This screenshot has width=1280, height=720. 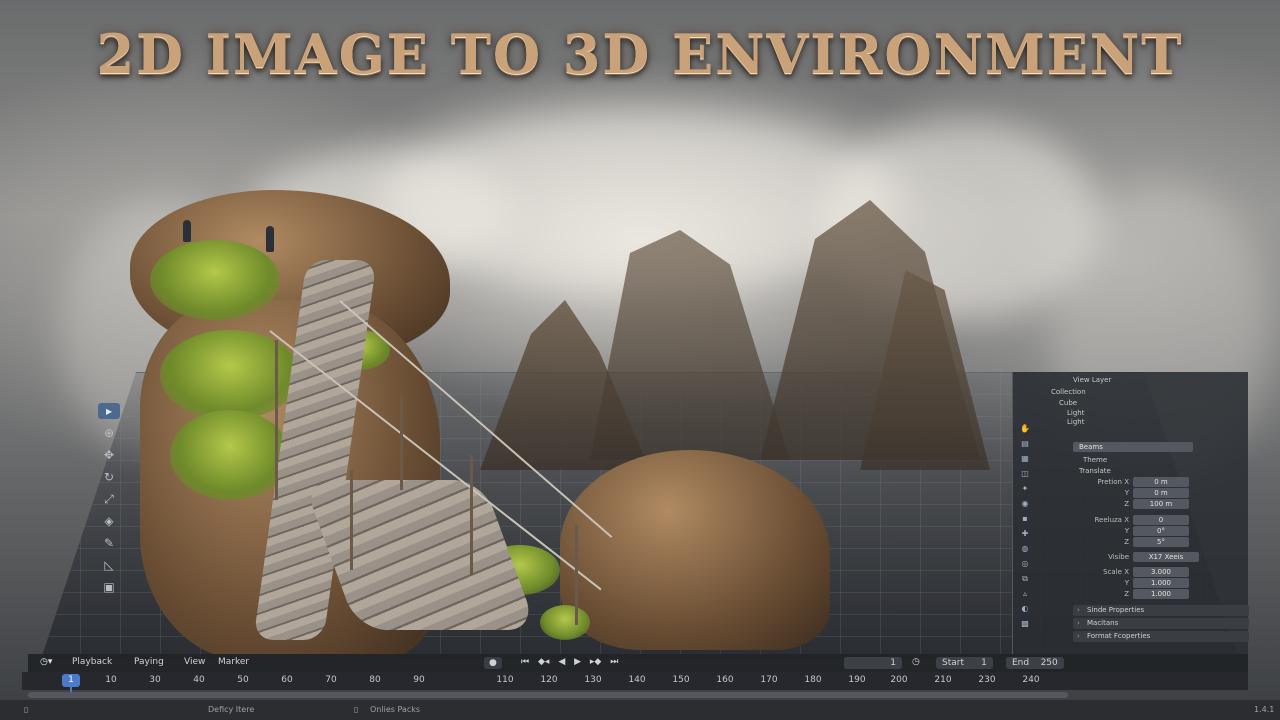 What do you see at coordinates (109, 455) in the screenshot?
I see `move-tool-icon: ✥` at bounding box center [109, 455].